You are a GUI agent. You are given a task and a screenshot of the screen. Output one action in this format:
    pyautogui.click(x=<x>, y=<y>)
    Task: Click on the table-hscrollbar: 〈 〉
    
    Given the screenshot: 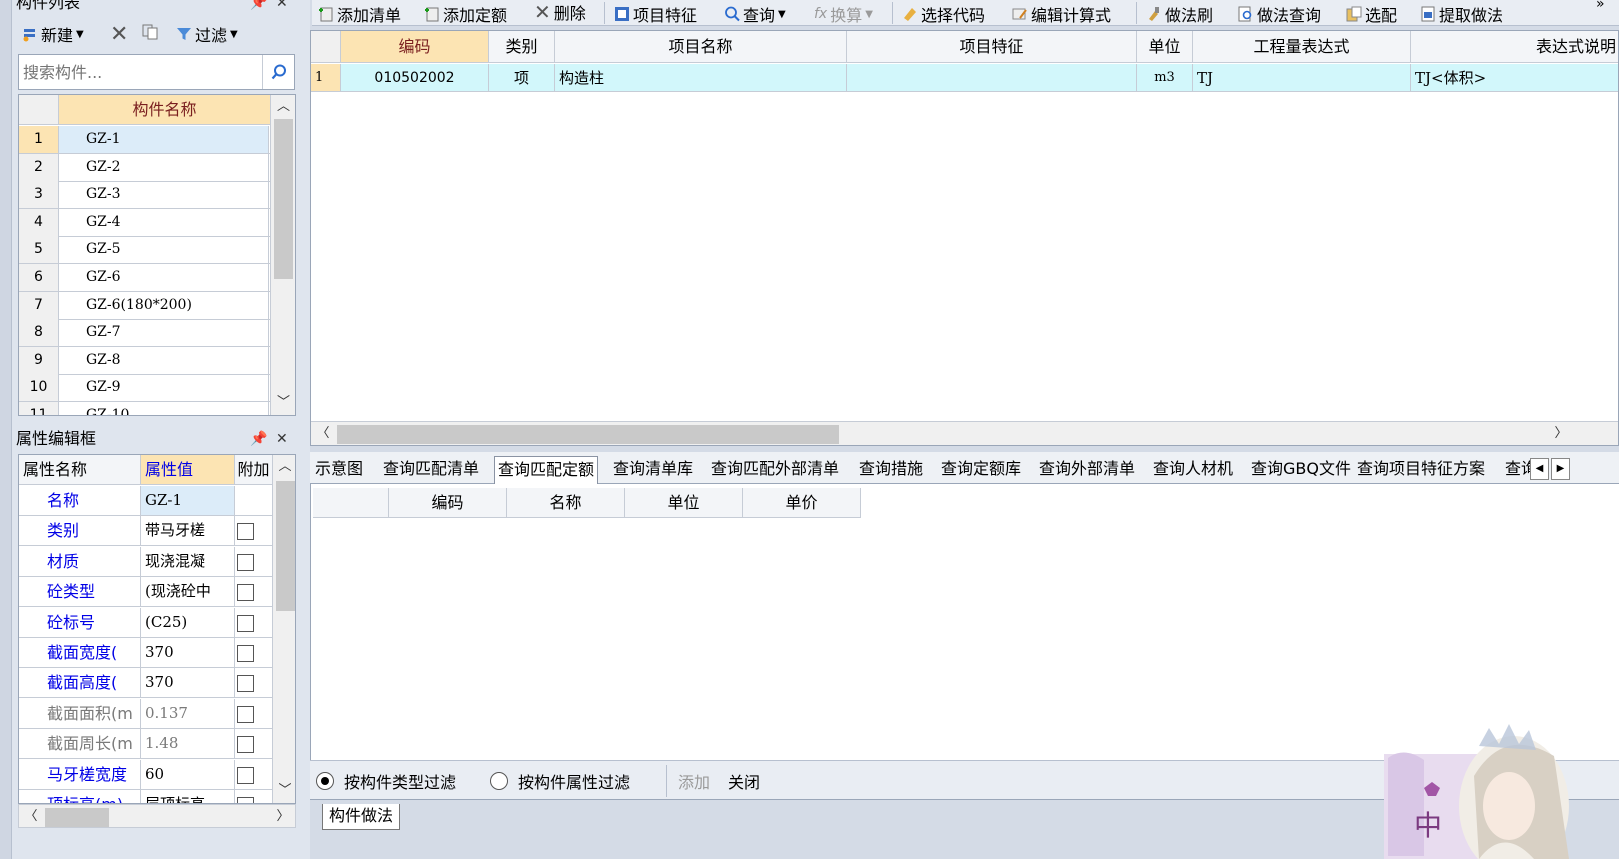 What is the action you would take?
    pyautogui.click(x=964, y=433)
    